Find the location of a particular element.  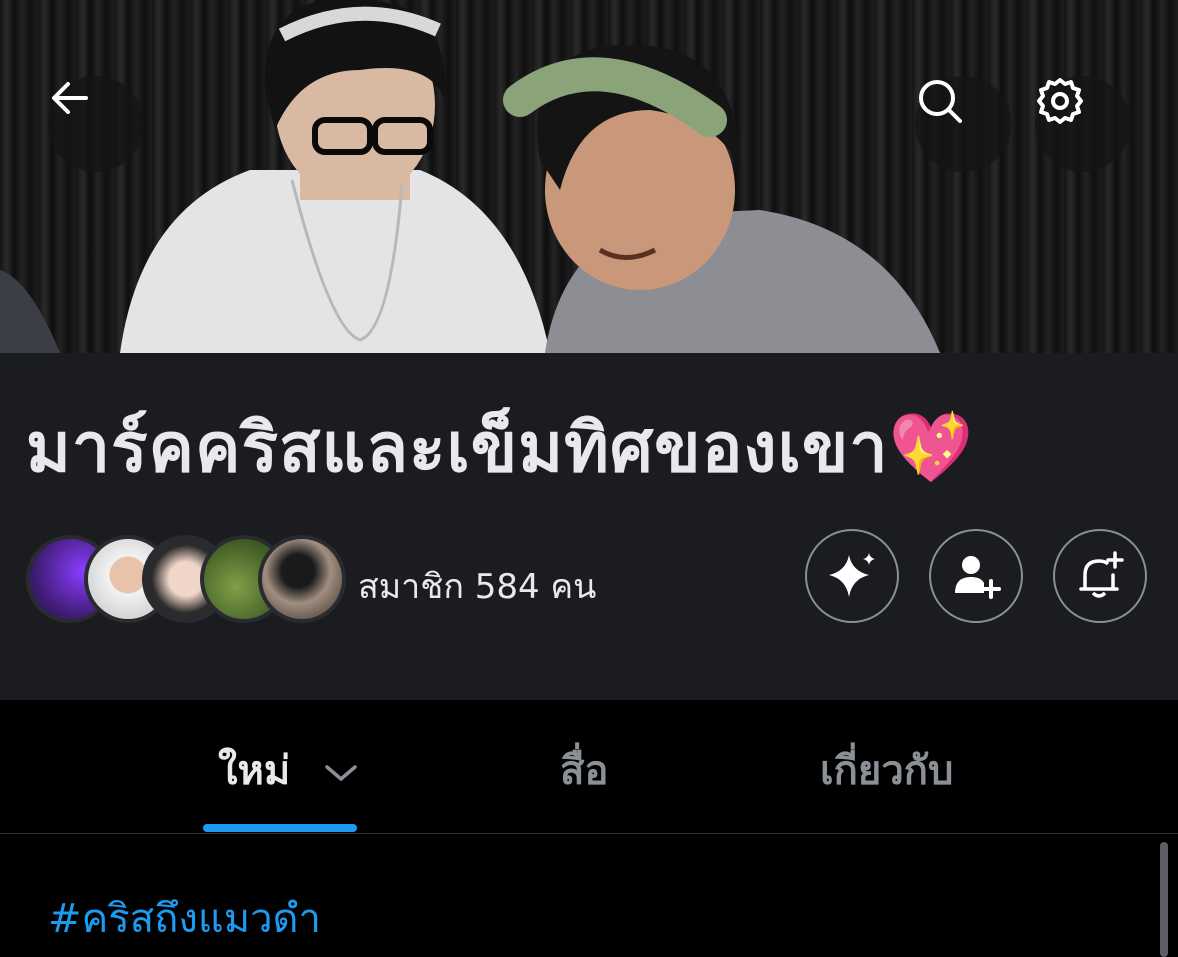

community-title: มาร์คคริสและเข็มทิศของเขา💖 is located at coordinates (500, 448).